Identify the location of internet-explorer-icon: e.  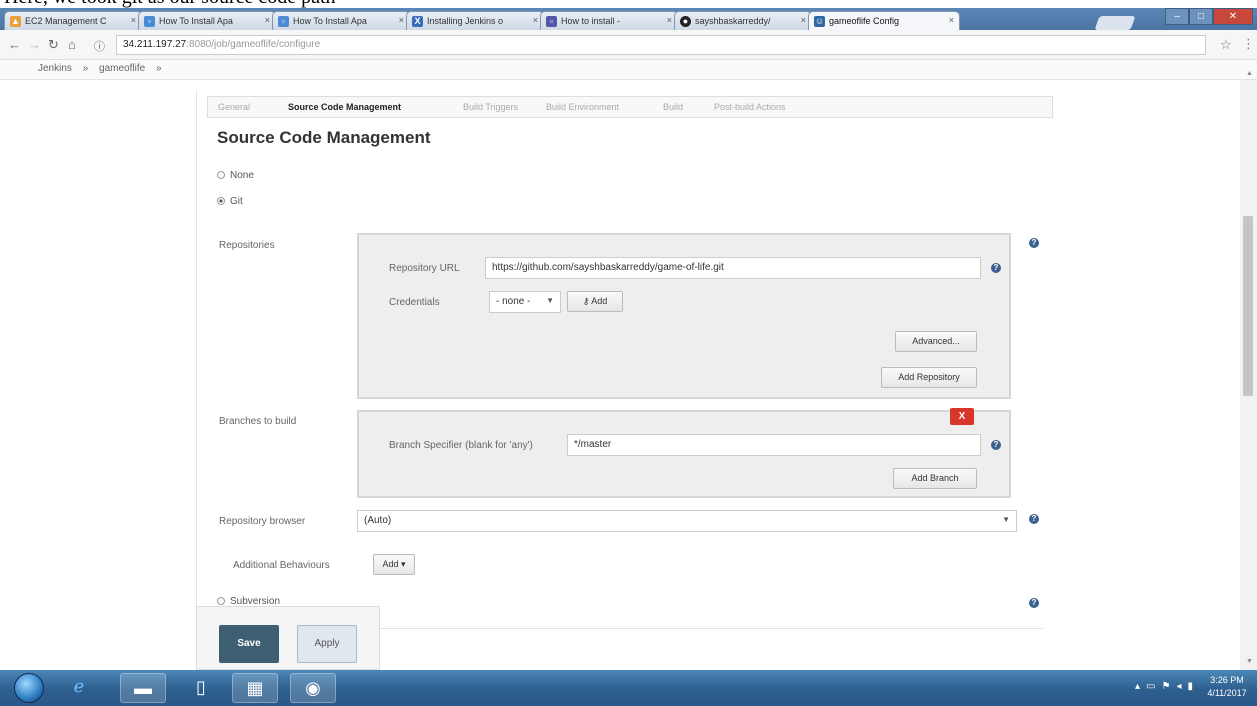
(79, 688).